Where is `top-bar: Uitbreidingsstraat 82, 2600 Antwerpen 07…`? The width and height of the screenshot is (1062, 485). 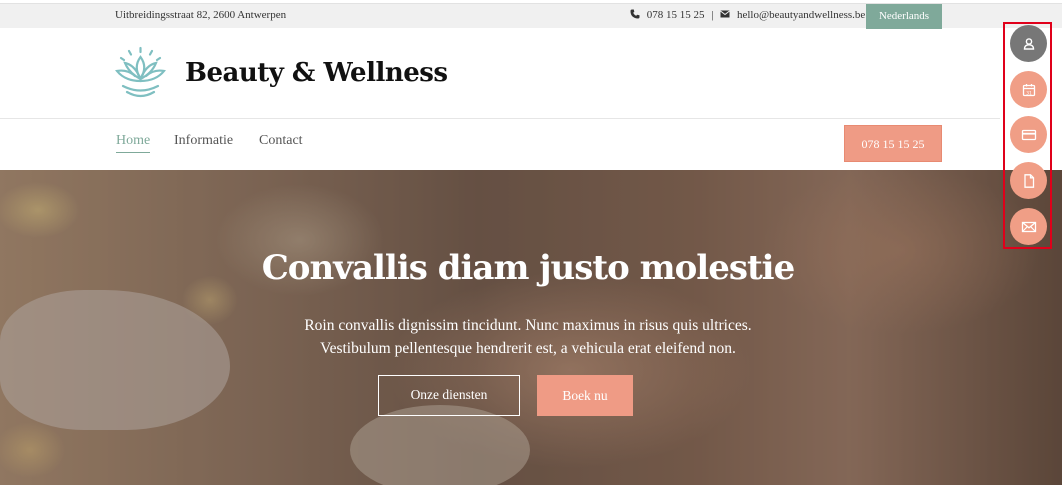
top-bar: Uitbreidingsstraat 82, 2600 Antwerpen 07… is located at coordinates (531, 16).